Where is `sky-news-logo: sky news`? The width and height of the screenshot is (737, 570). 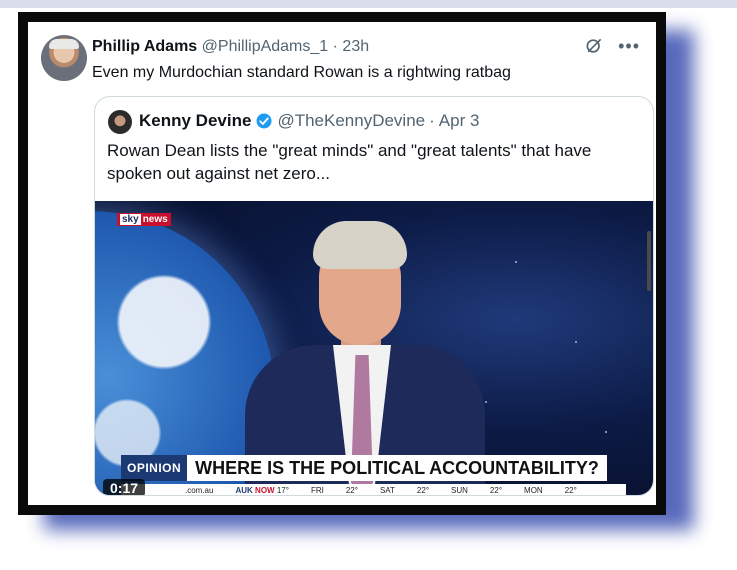
sky-news-logo: sky news is located at coordinates (144, 219).